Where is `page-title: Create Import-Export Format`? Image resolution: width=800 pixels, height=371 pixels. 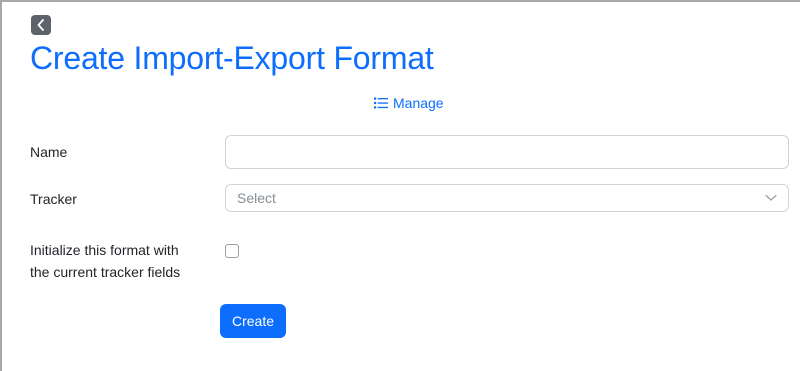 page-title: Create Import-Export Format is located at coordinates (232, 58).